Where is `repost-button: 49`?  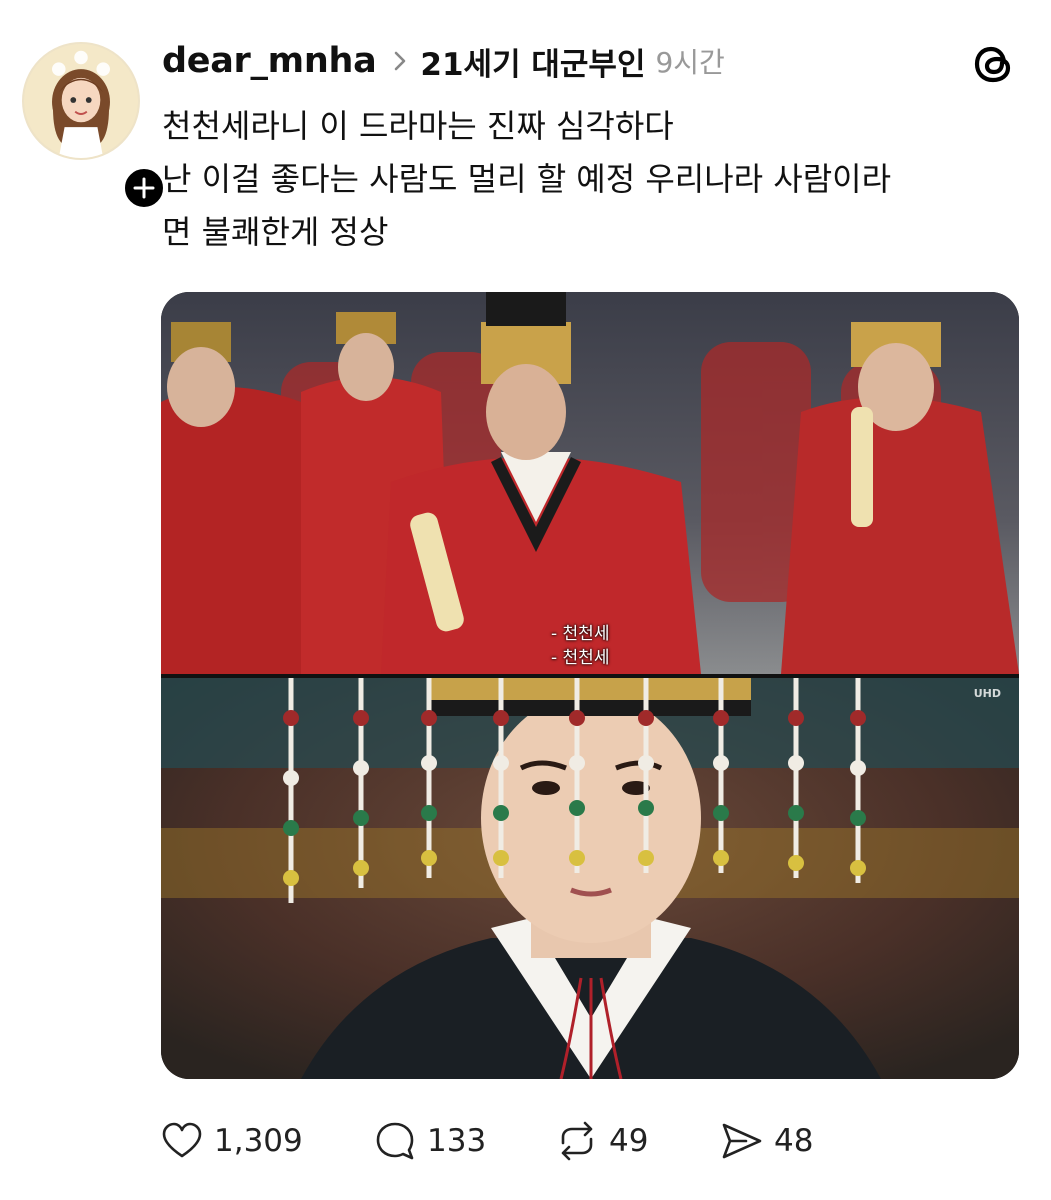 repost-button: 49 is located at coordinates (637, 1141).